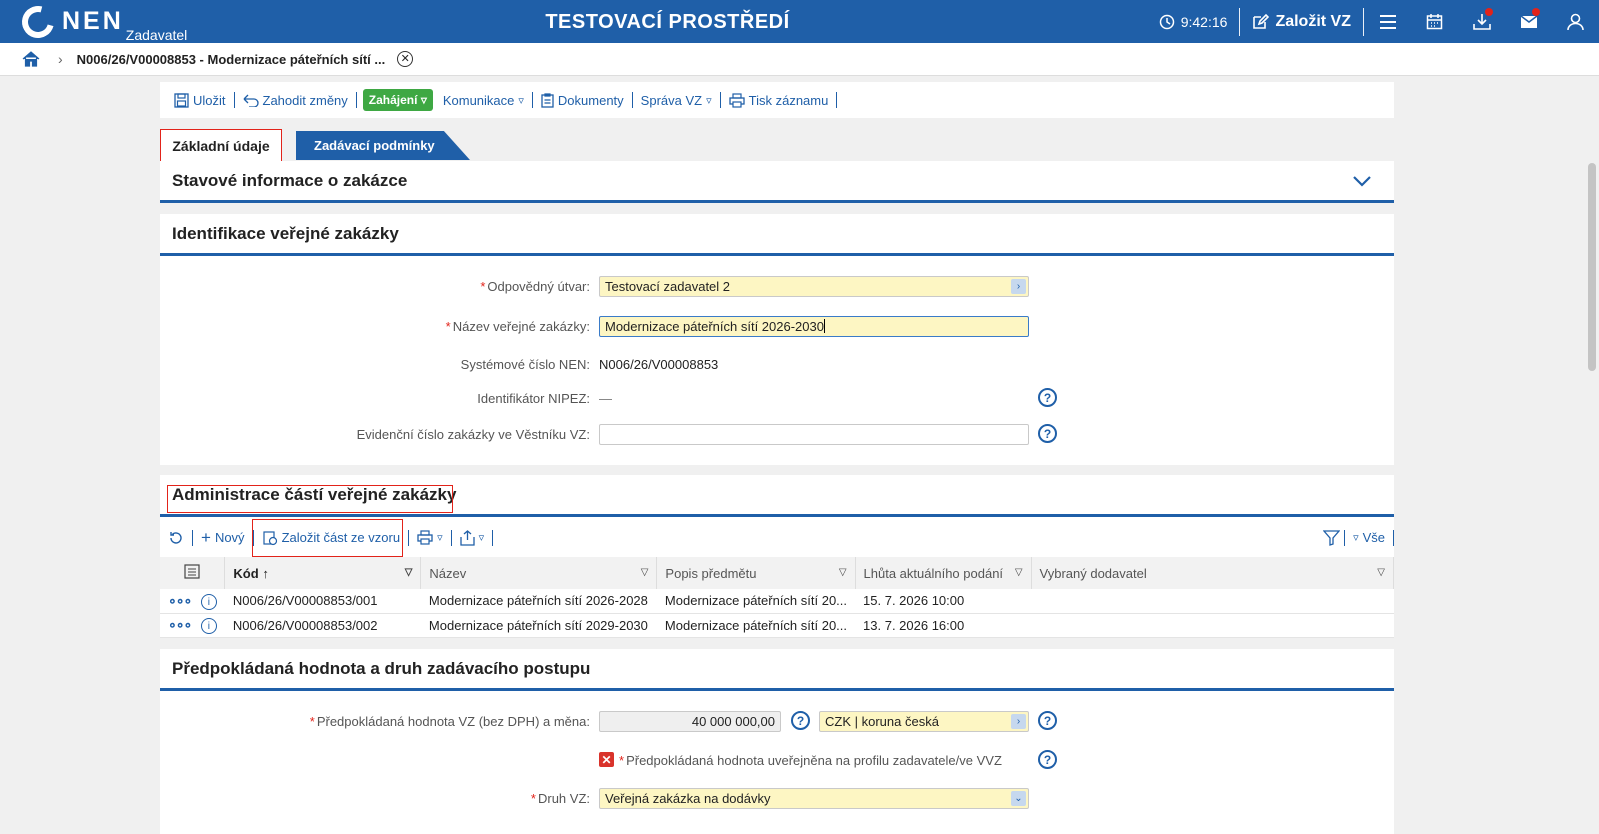 This screenshot has width=1599, height=834. Describe the element at coordinates (221, 145) in the screenshot. I see `tab-basic-info: Základní údaje` at that location.